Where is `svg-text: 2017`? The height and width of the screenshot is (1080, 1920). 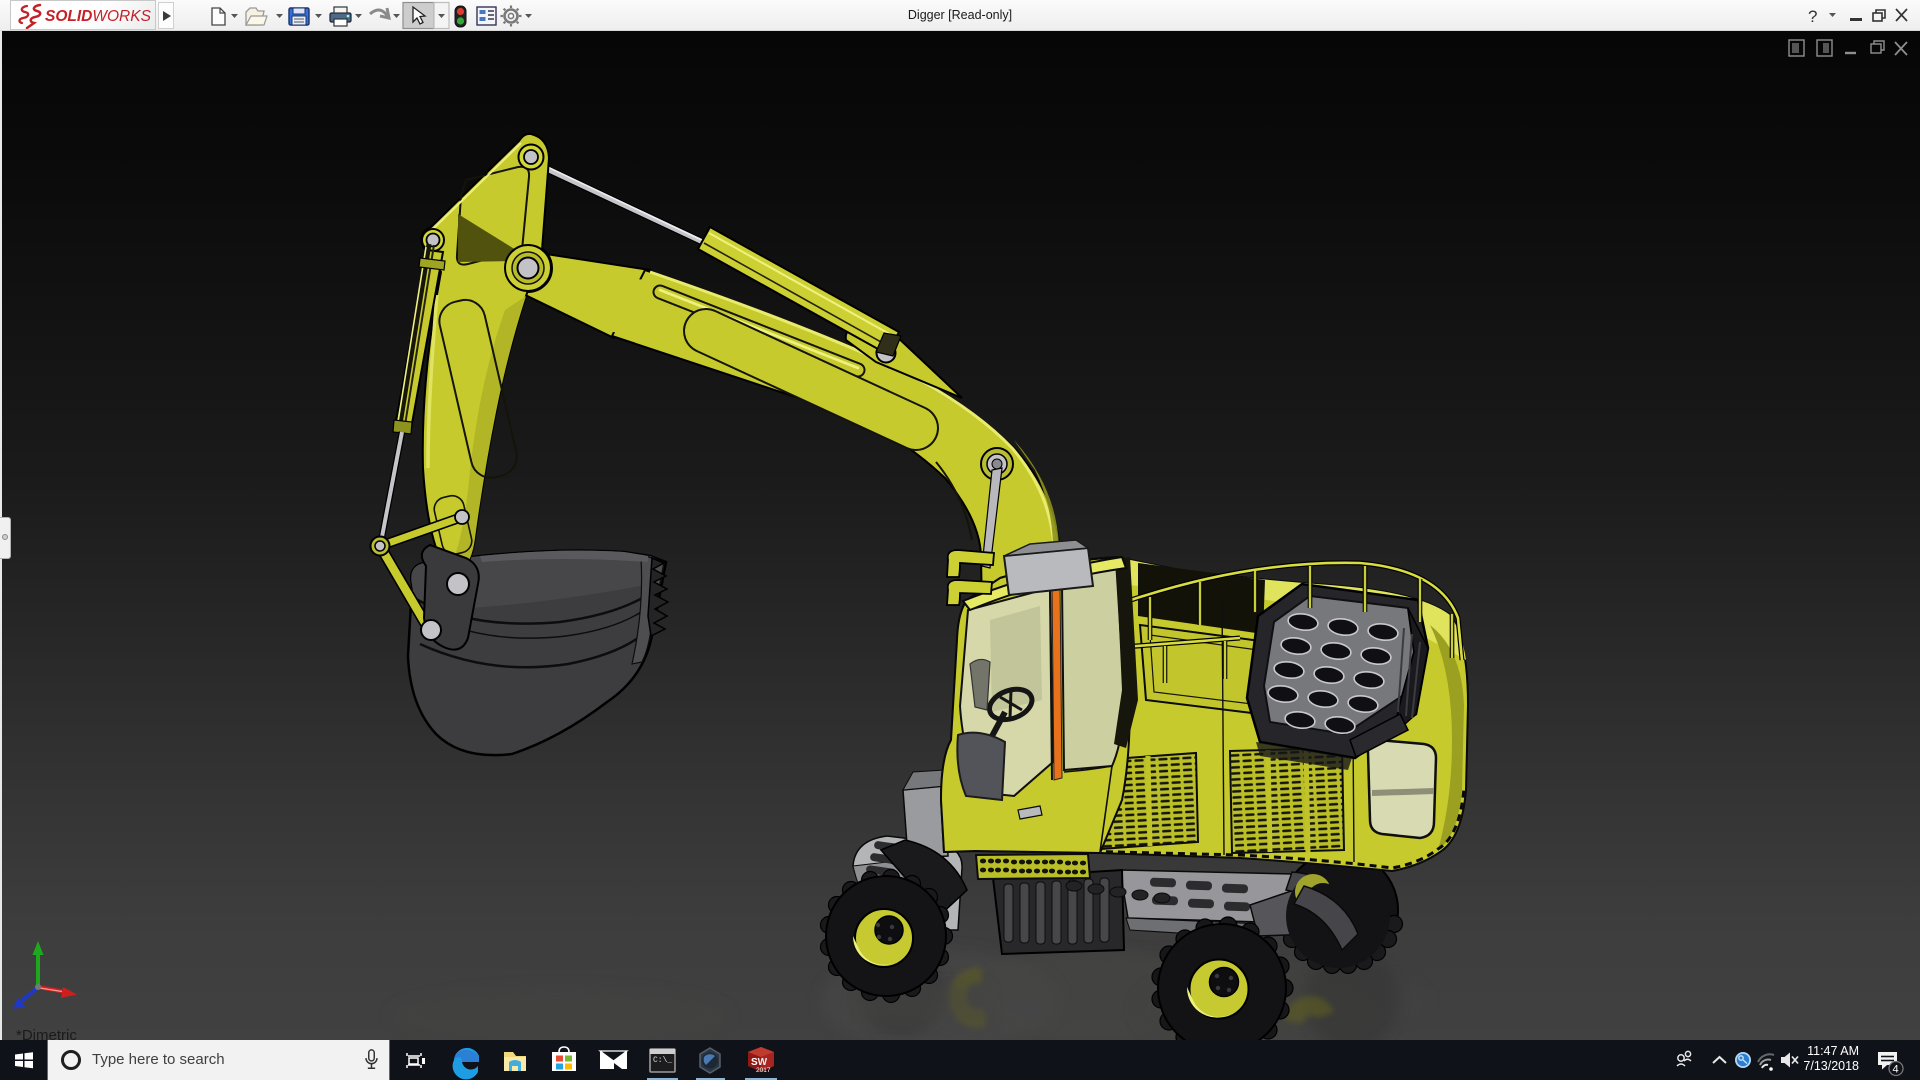
svg-text: 2017 is located at coordinates (763, 1070).